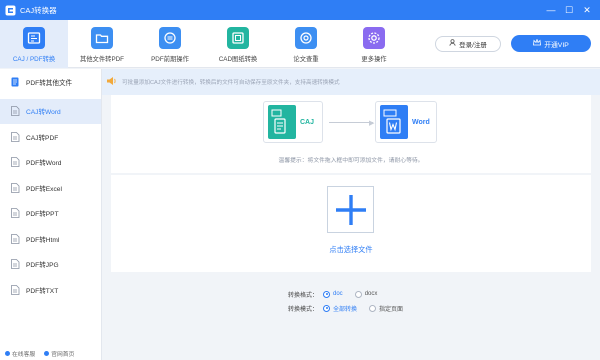 The height and width of the screenshot is (360, 600). Describe the element at coordinates (282, 122) in the screenshot. I see `caj-file-icon` at that location.